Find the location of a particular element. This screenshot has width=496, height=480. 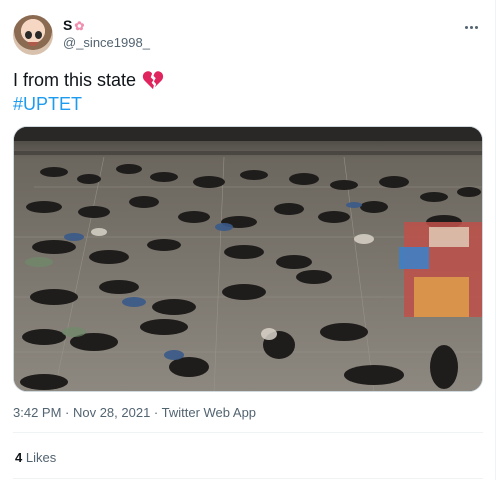

username-handle: @_since1998_ is located at coordinates (106, 43).